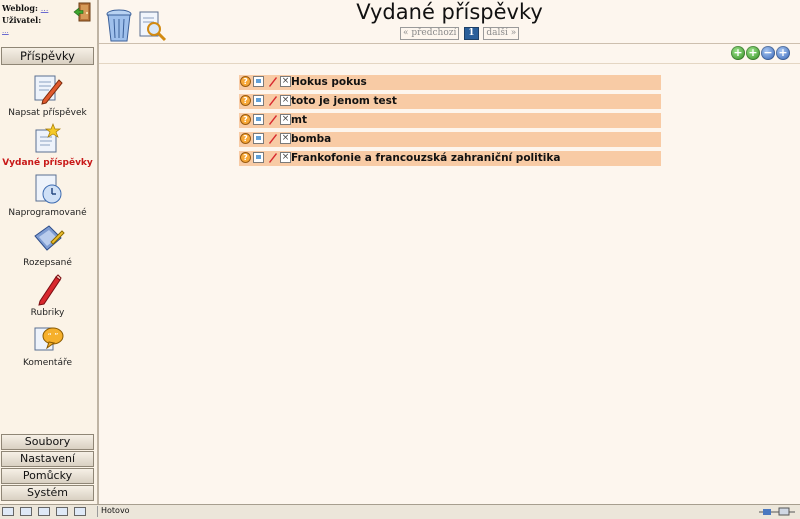 The height and width of the screenshot is (519, 800). Describe the element at coordinates (47, 476) in the screenshot. I see `group-button-tools: Pomůcky` at that location.